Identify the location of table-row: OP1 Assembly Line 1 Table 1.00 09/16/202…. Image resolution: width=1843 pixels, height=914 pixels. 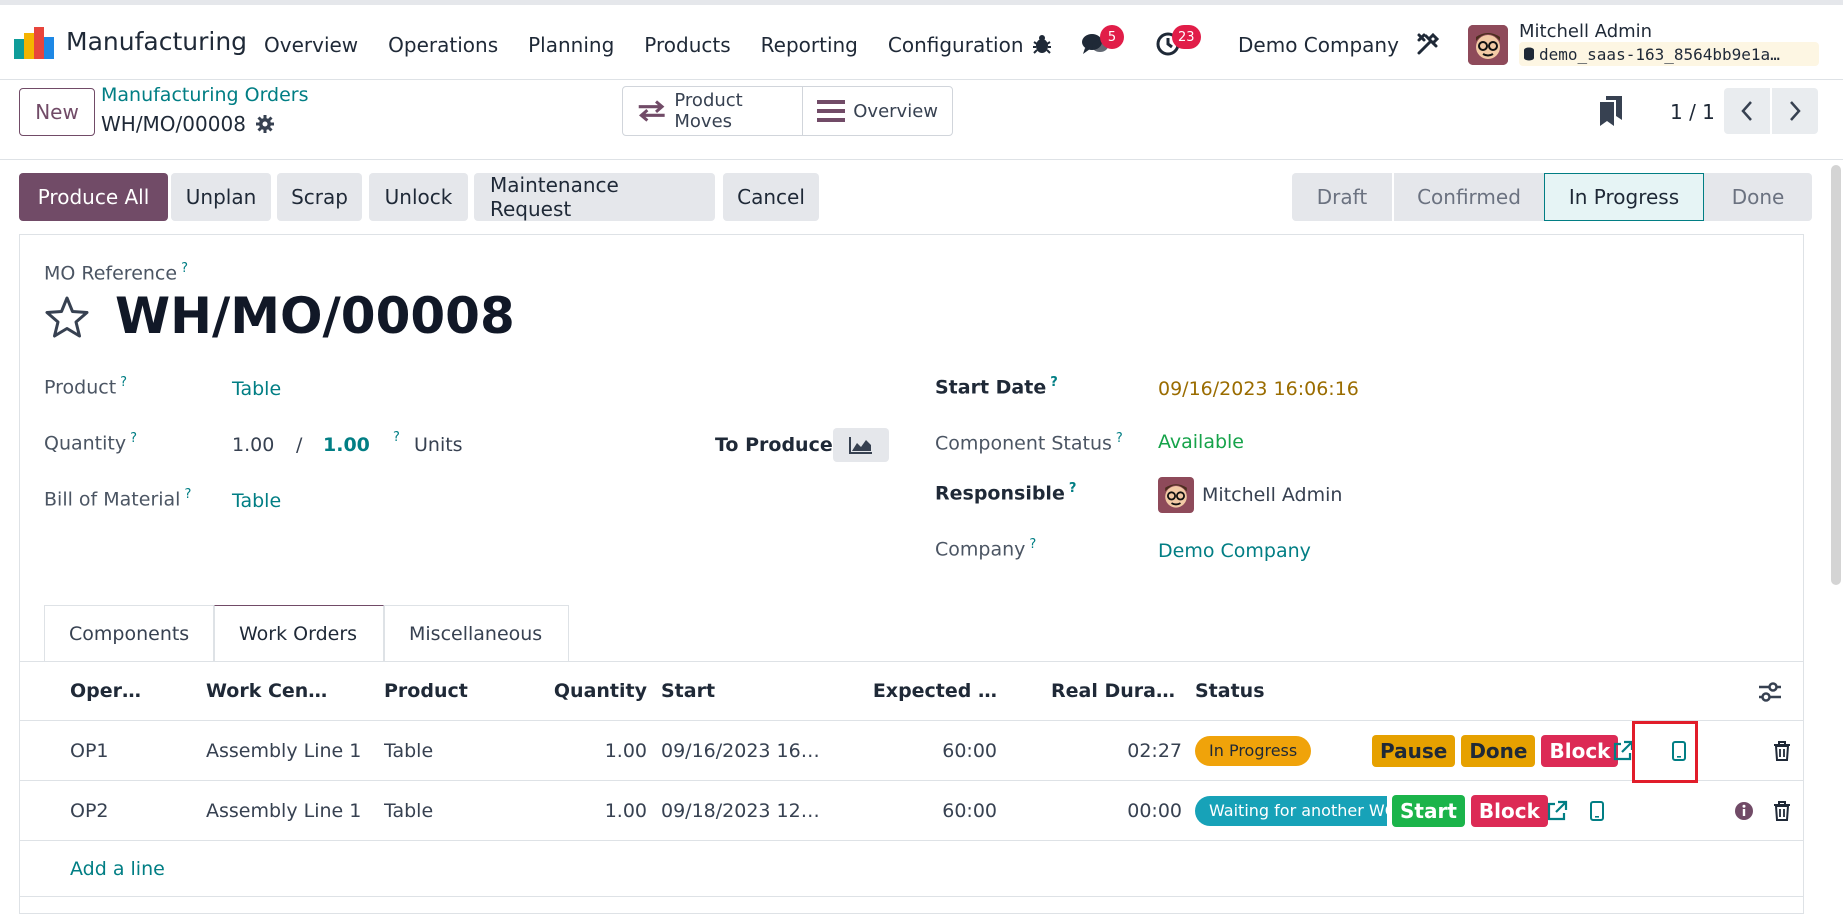
(911, 752).